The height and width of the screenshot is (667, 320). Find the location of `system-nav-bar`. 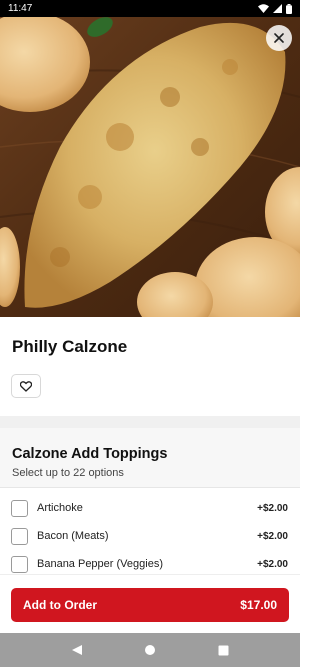

system-nav-bar is located at coordinates (150, 650).